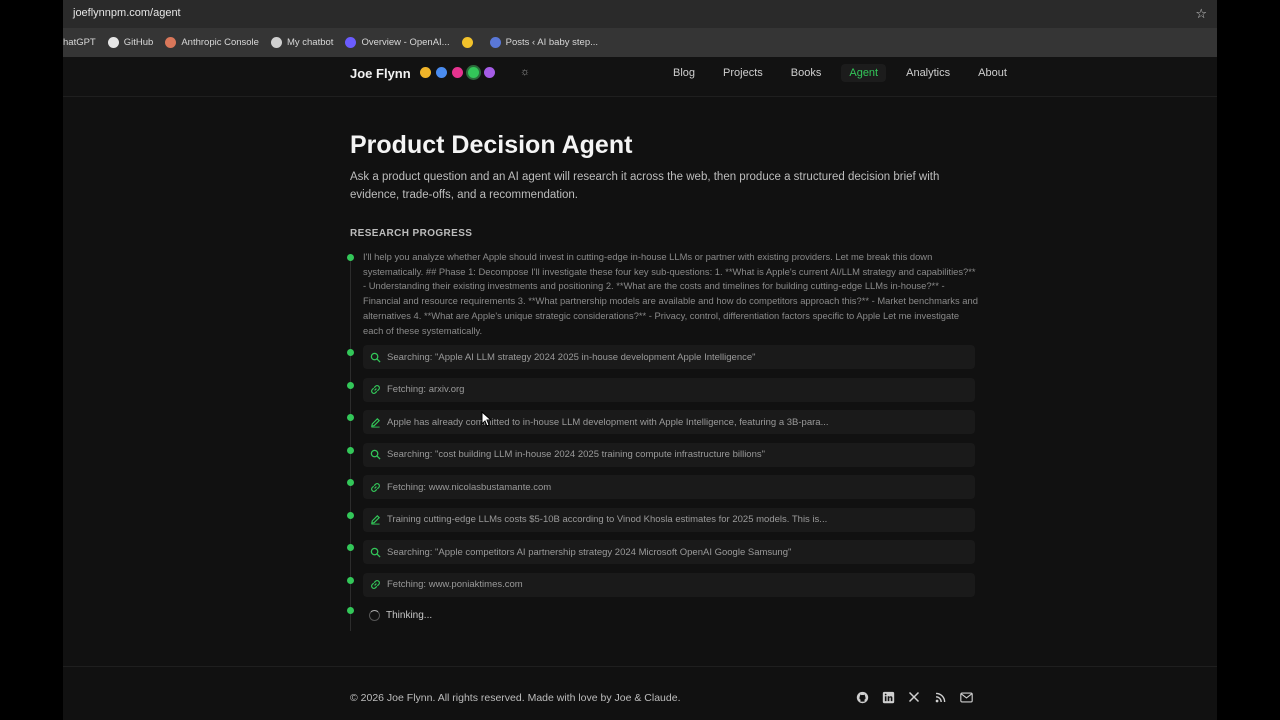 This screenshot has height=720, width=1280. What do you see at coordinates (276, 42) in the screenshot?
I see `chatbot-icon` at bounding box center [276, 42].